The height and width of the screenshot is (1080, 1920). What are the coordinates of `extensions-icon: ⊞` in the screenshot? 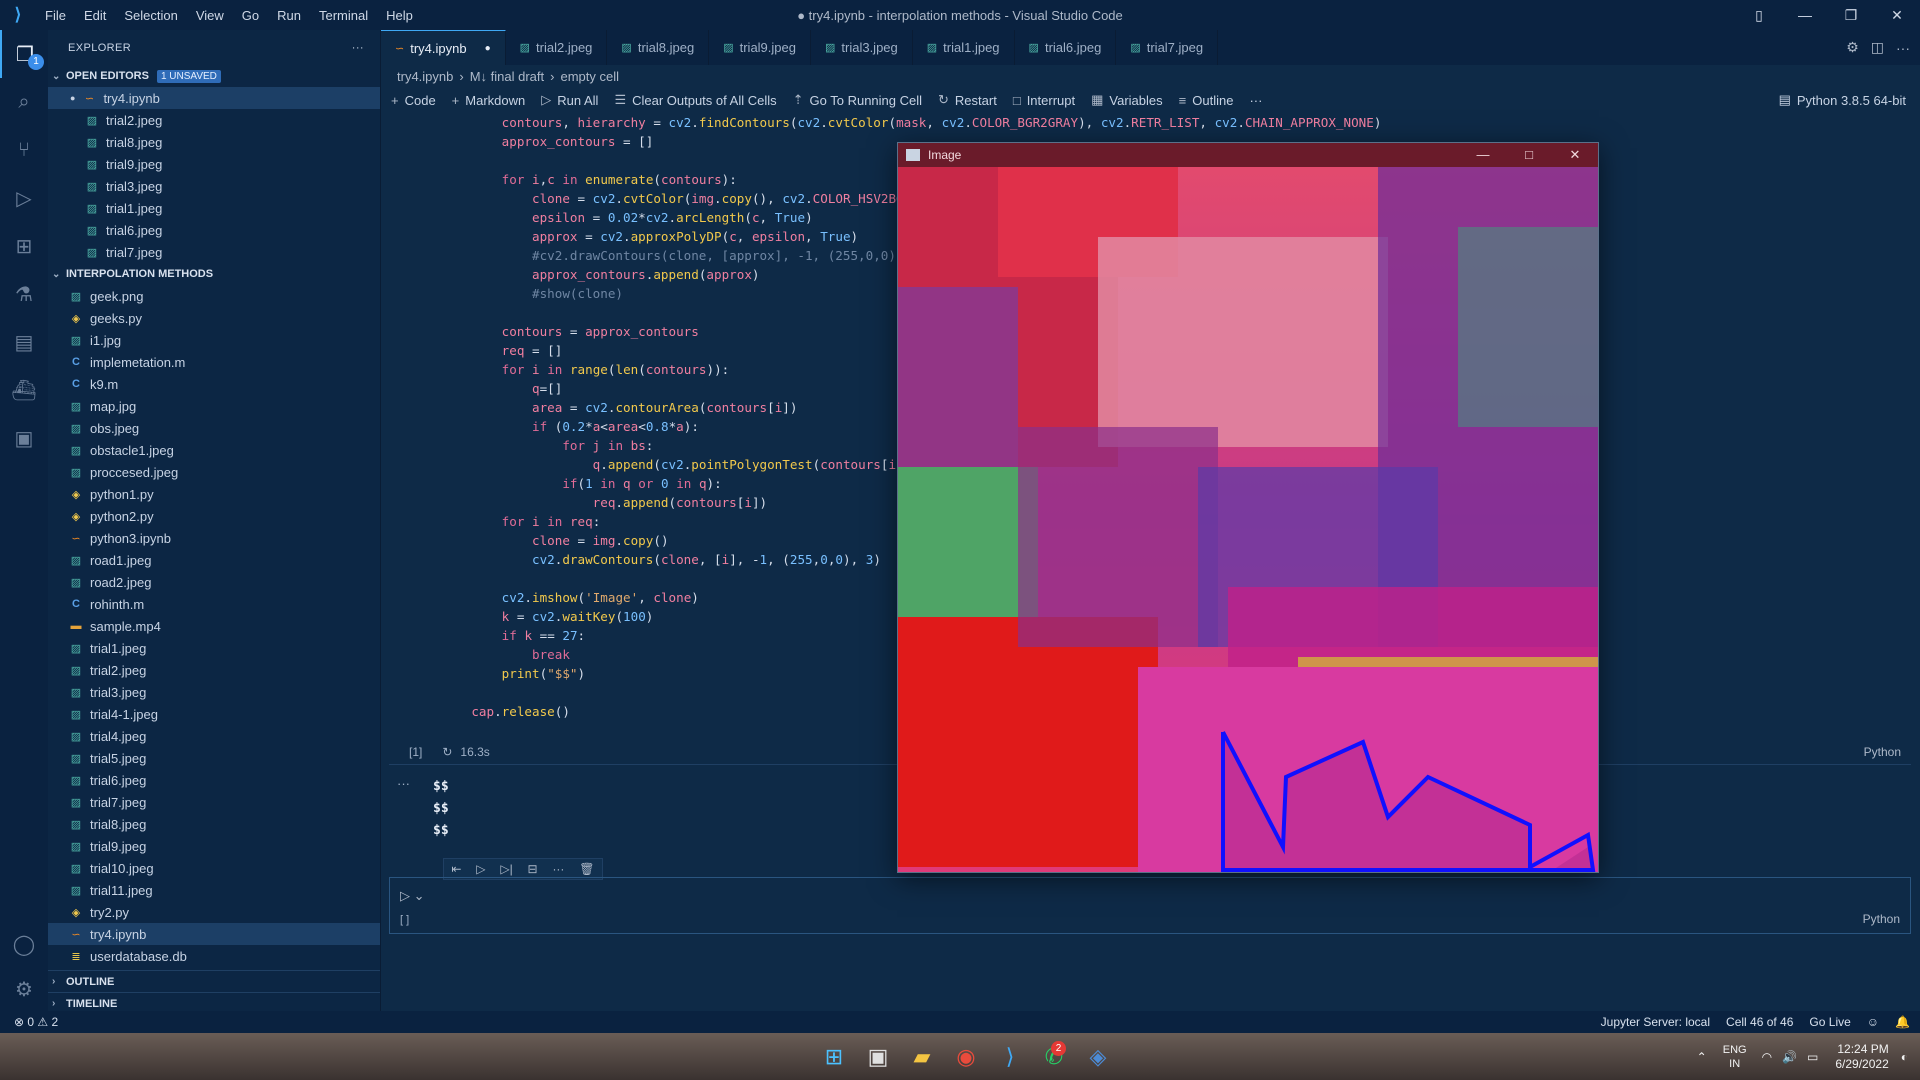 It's located at (24, 246).